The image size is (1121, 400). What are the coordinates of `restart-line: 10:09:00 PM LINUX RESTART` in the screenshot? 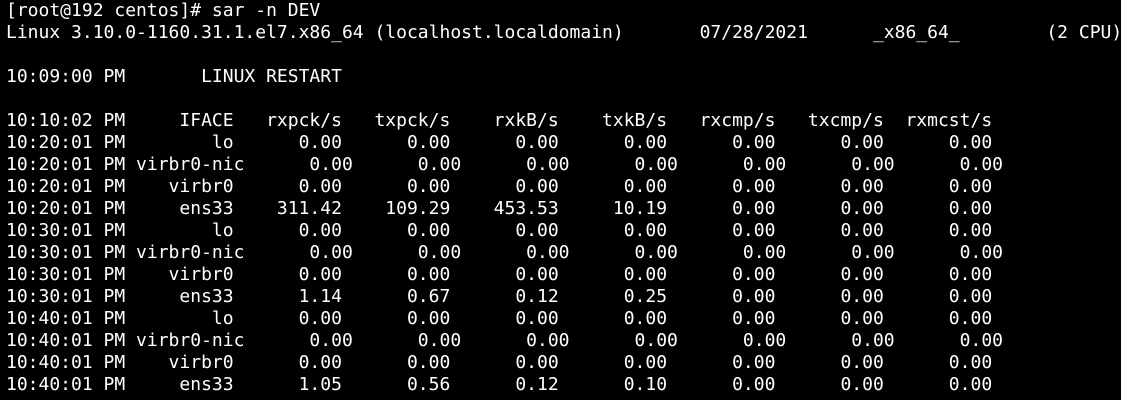 It's located at (174, 76).